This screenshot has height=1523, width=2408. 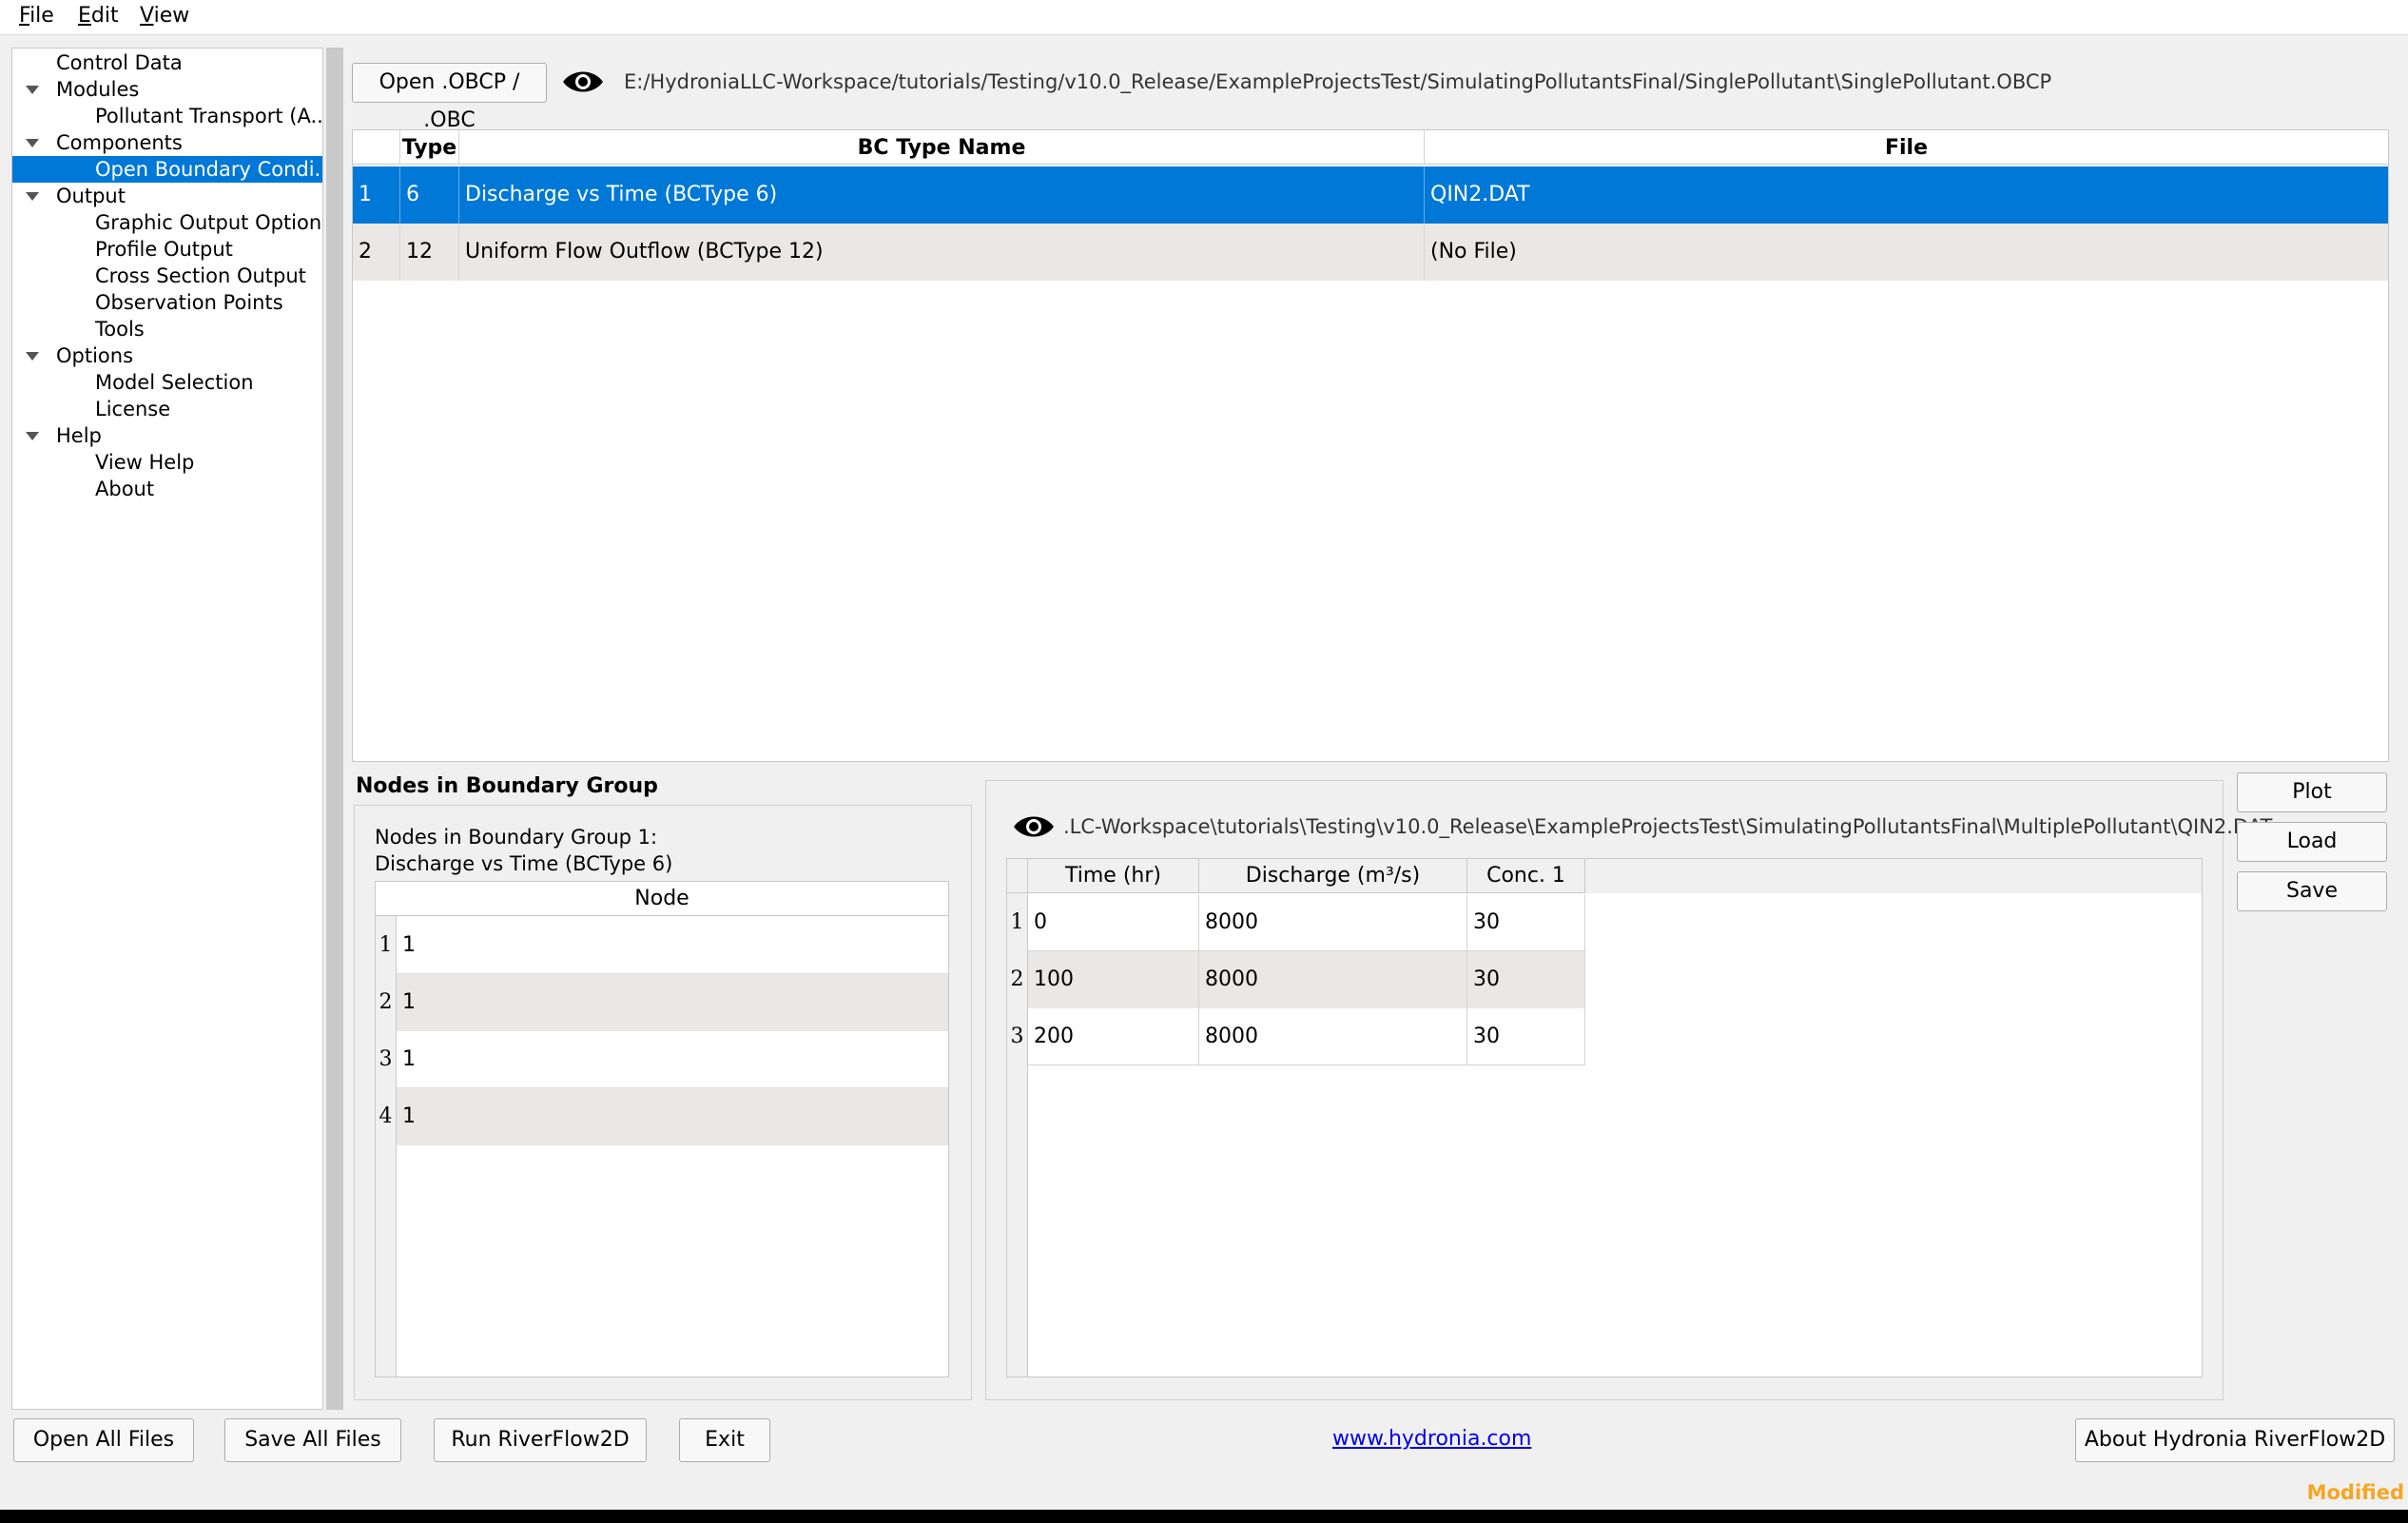 I want to click on tree-item-label: Control Data, so click(x=120, y=62).